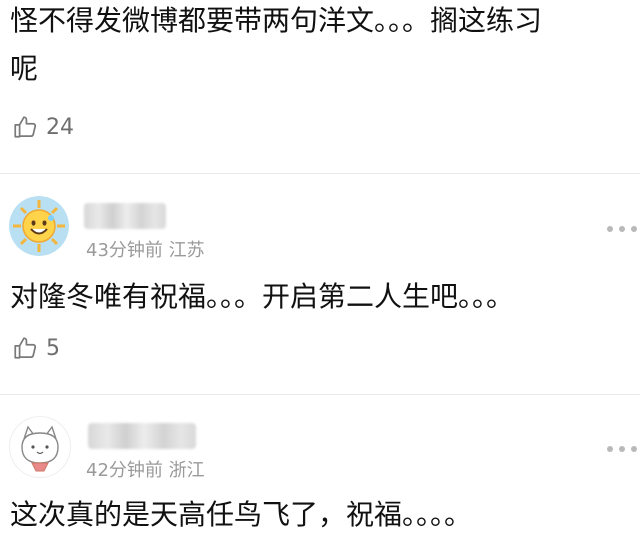 This screenshot has height=543, width=640. What do you see at coordinates (125, 216) in the screenshot?
I see `comment-2-username` at bounding box center [125, 216].